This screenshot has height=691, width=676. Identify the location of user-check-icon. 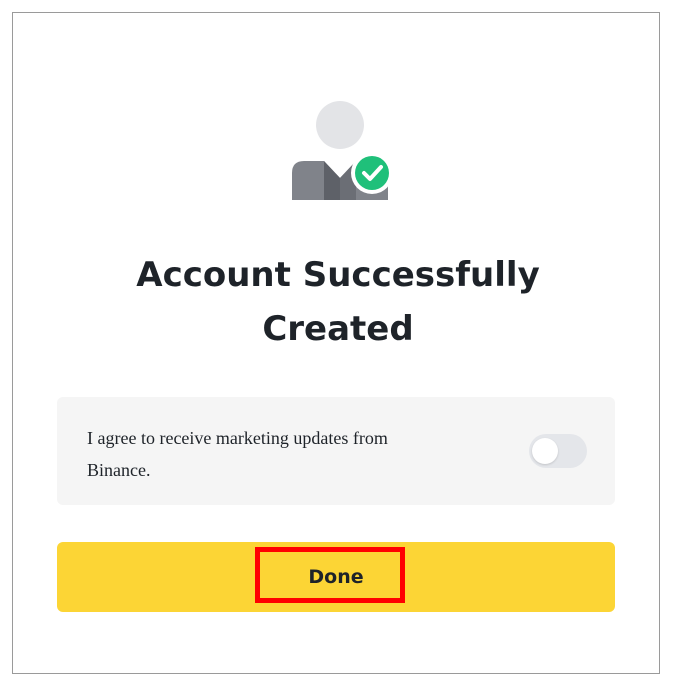
(342, 152).